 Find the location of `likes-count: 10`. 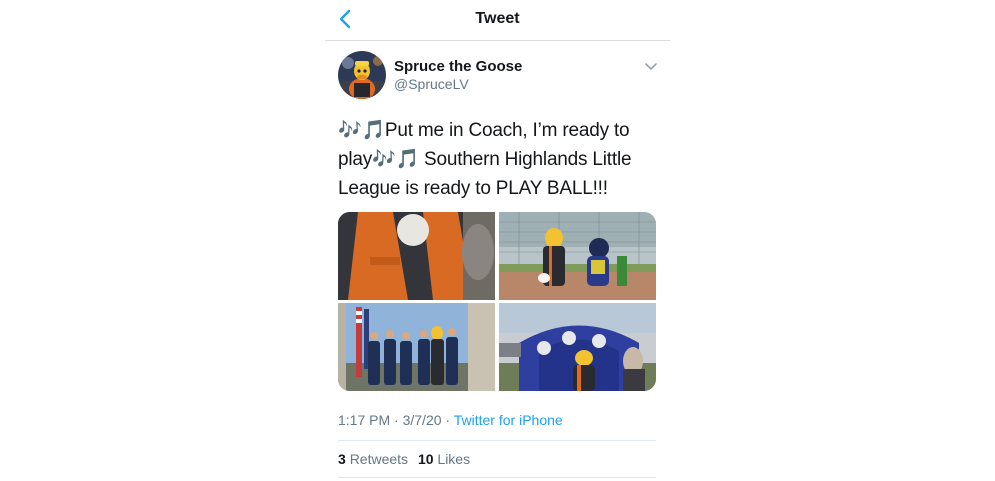

likes-count: 10 is located at coordinates (425, 459).